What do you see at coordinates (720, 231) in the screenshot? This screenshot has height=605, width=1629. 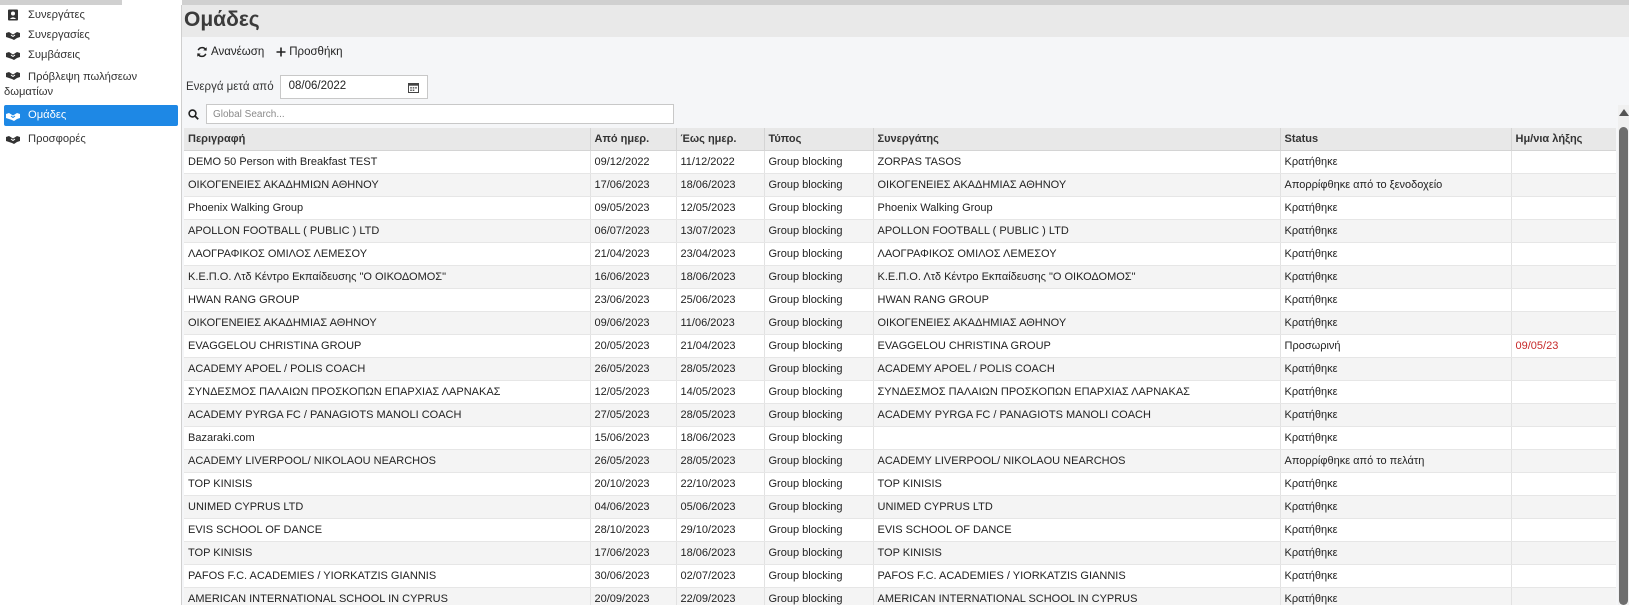 I see `cell-to-date: 13/07/2023` at bounding box center [720, 231].